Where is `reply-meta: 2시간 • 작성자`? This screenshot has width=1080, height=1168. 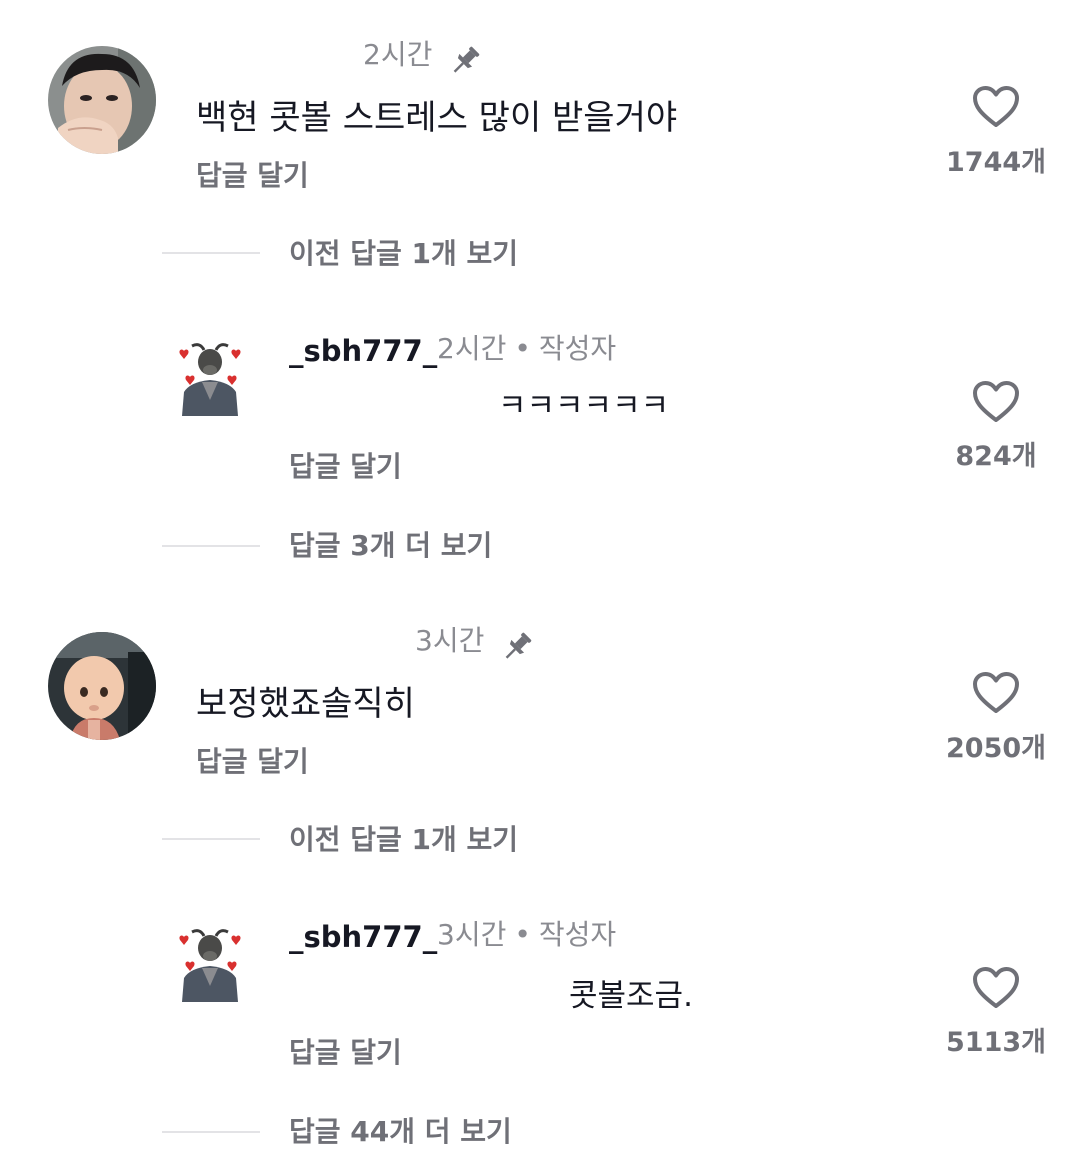 reply-meta: 2시간 • 작성자 is located at coordinates (526, 349).